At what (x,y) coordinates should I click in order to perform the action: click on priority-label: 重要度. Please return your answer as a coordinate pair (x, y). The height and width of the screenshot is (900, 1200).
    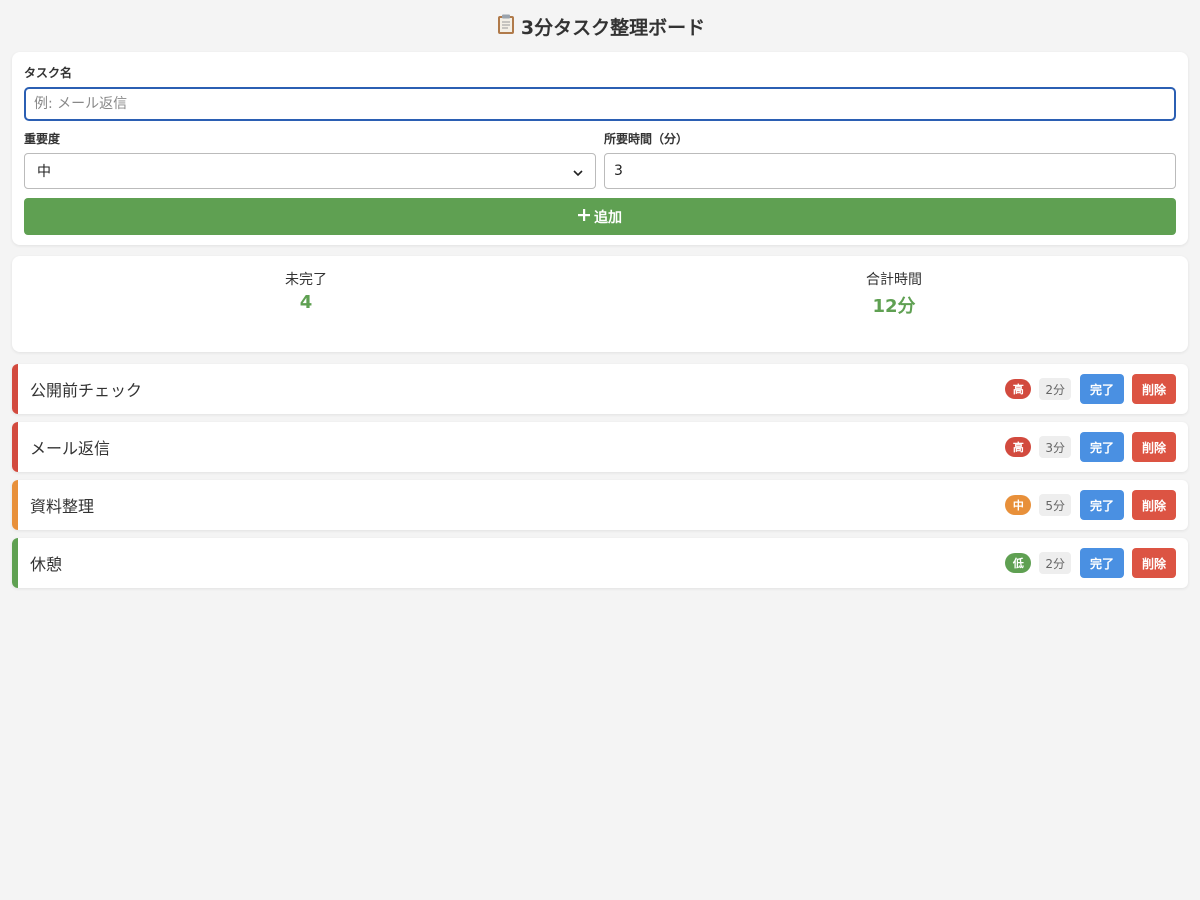
    Looking at the image, I should click on (42, 139).